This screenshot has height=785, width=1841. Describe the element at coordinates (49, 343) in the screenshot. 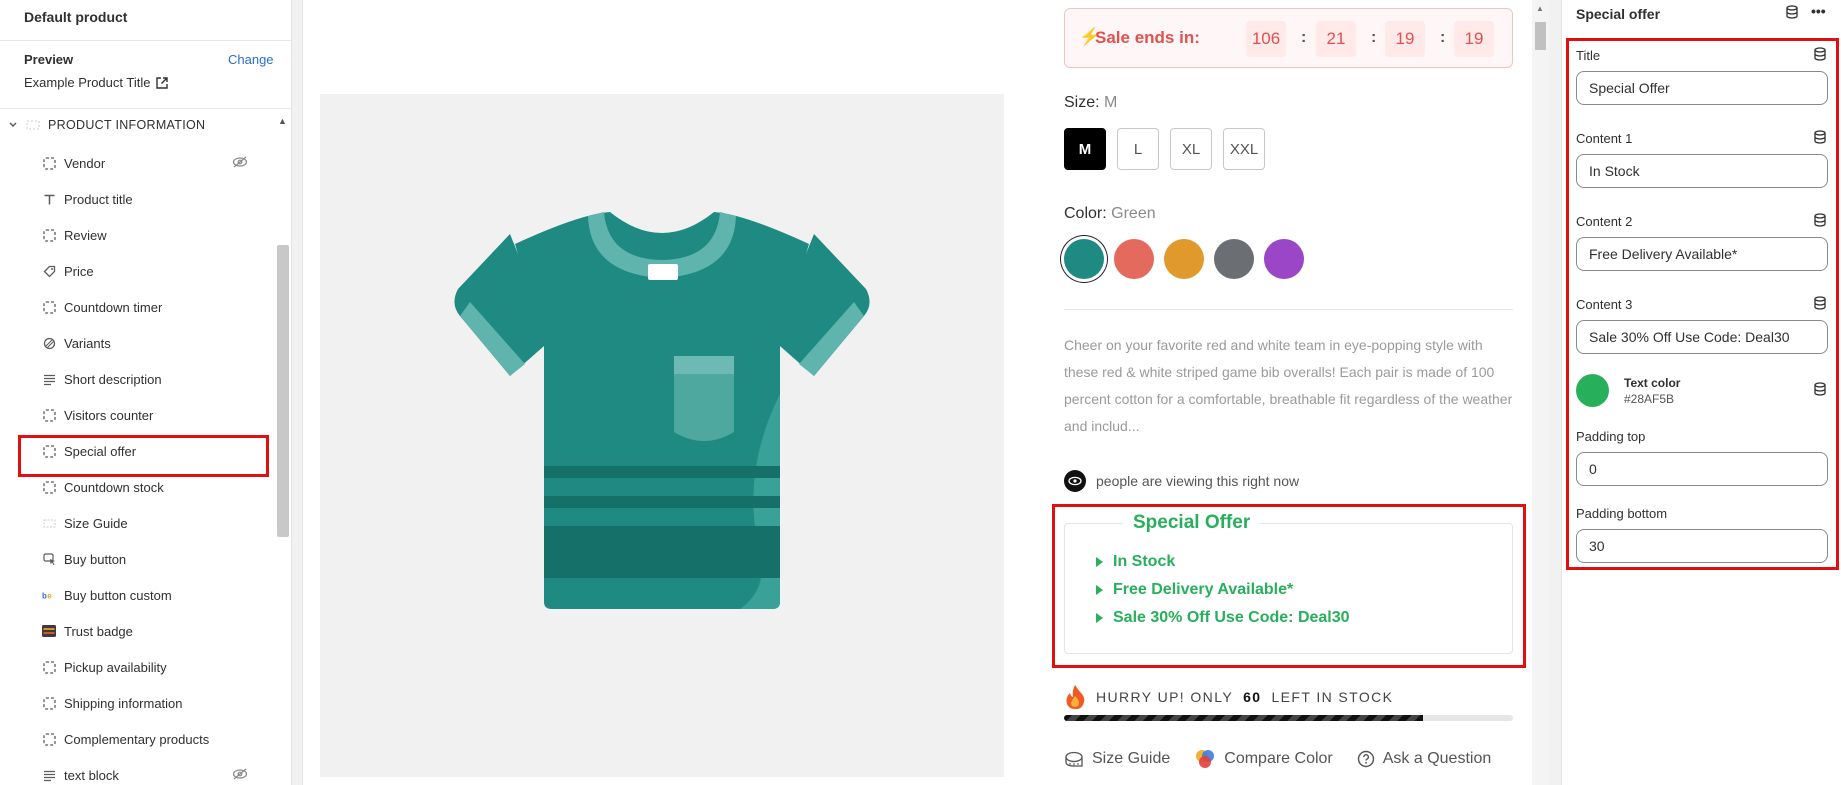

I see `variants-icon` at that location.